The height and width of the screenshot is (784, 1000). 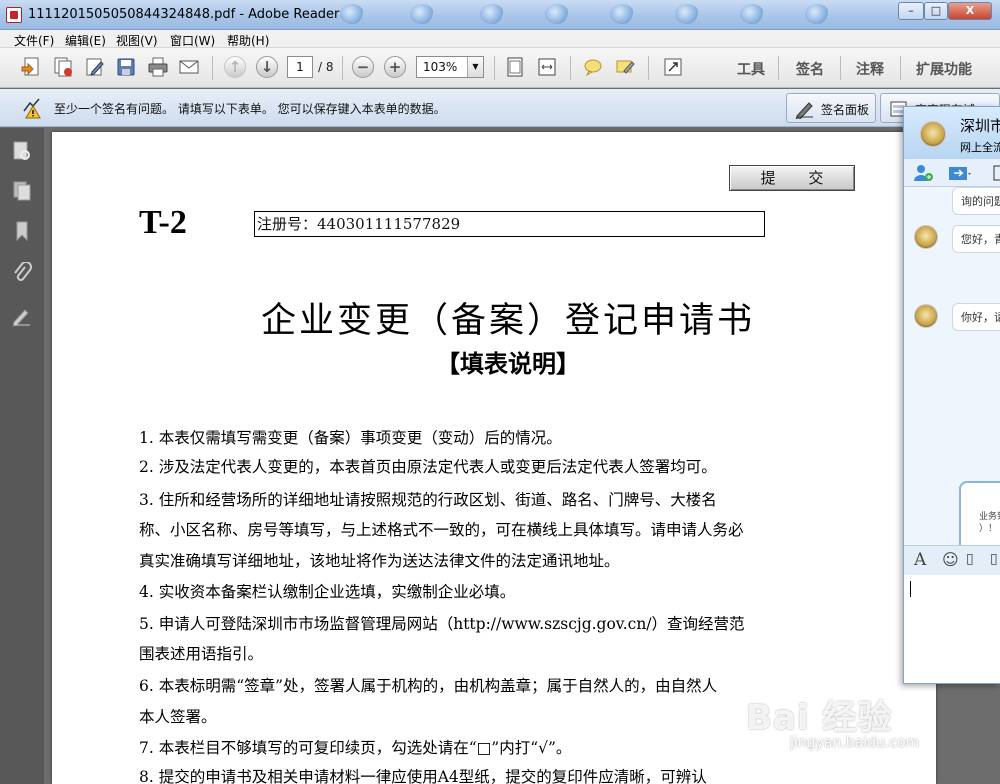 What do you see at coordinates (819, 718) in the screenshot?
I see `watermark-logo: Bai 经验` at bounding box center [819, 718].